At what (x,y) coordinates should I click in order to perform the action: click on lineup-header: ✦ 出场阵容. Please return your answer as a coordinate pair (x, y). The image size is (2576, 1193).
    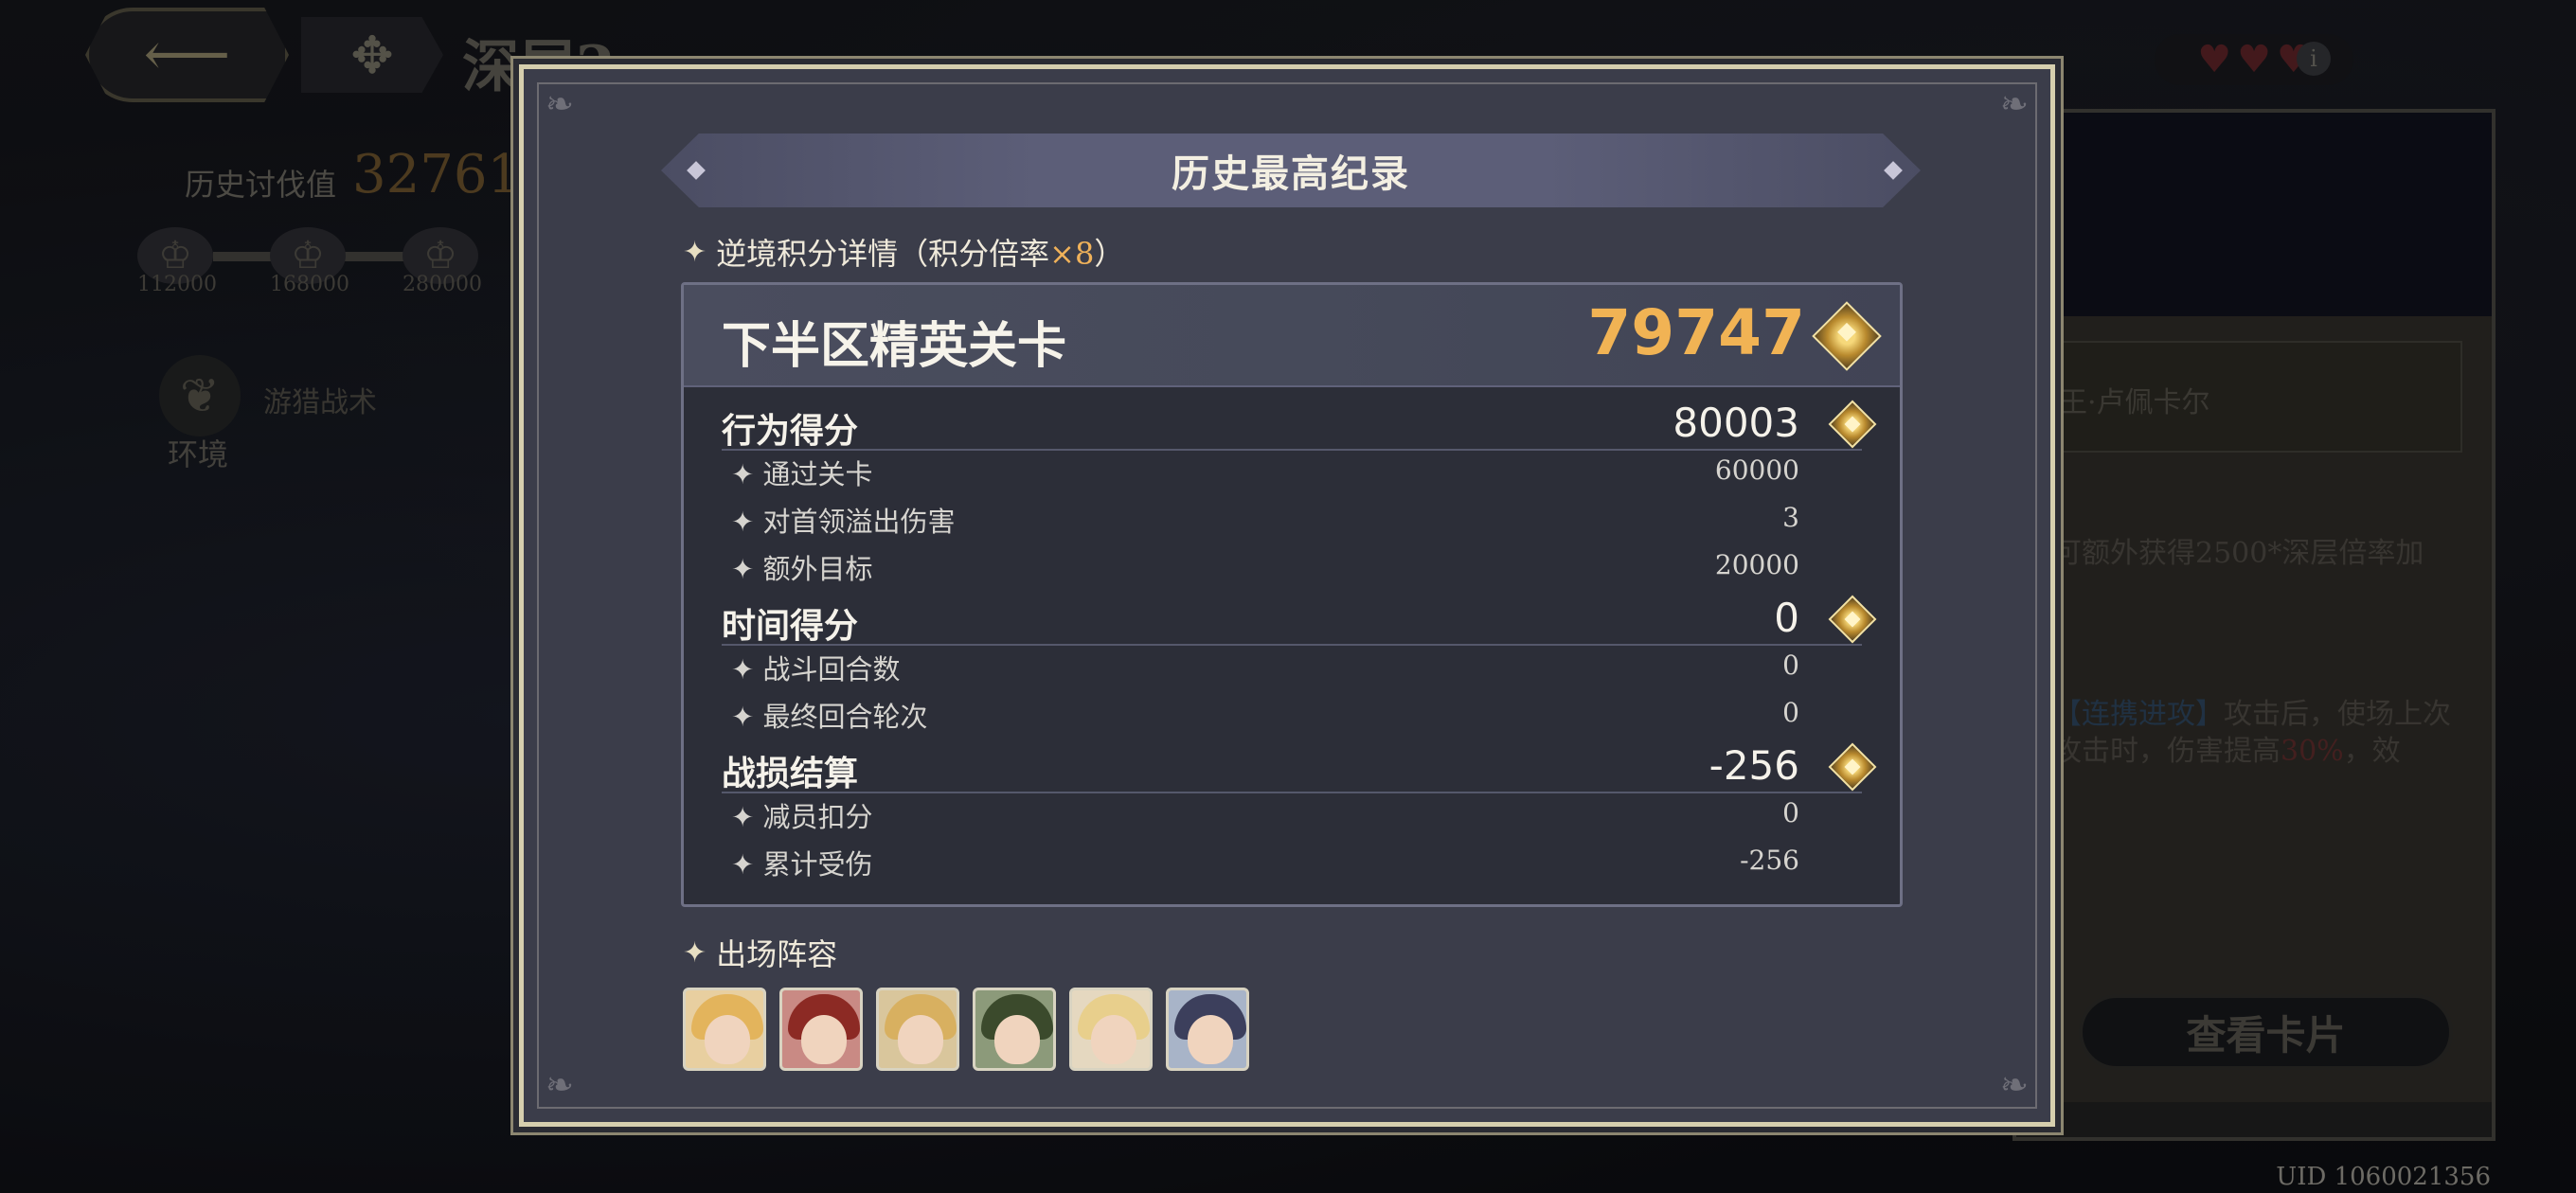
    Looking at the image, I should click on (760, 952).